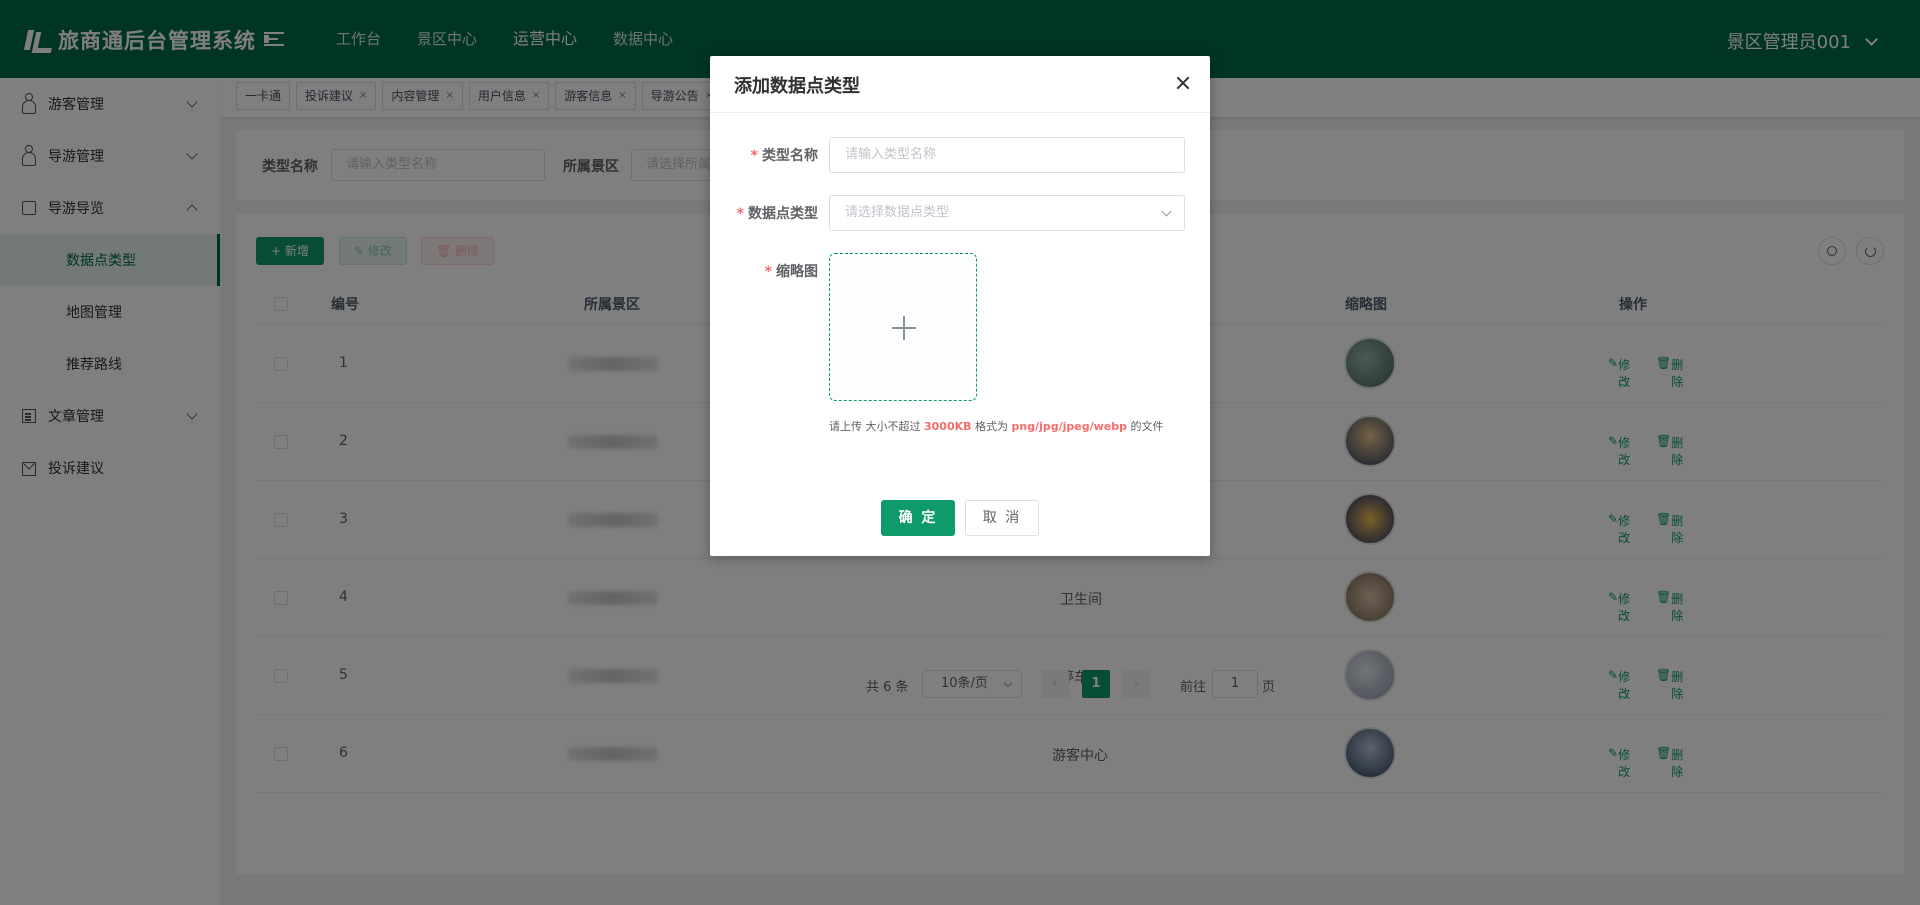 The image size is (1920, 905). What do you see at coordinates (1007, 155) in the screenshot?
I see `type-name-field: 请输入类型名称` at bounding box center [1007, 155].